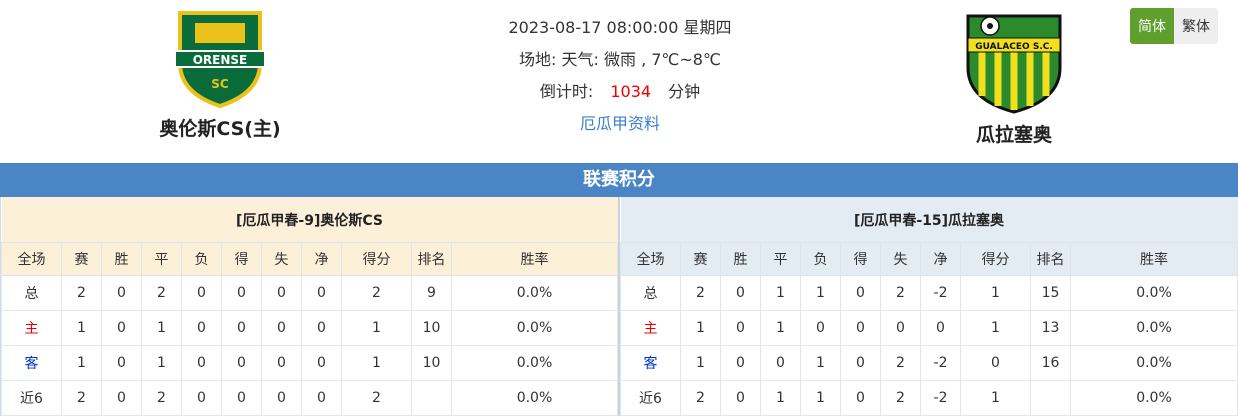  I want to click on away-team-name: 瓜拉塞奥, so click(1014, 133).